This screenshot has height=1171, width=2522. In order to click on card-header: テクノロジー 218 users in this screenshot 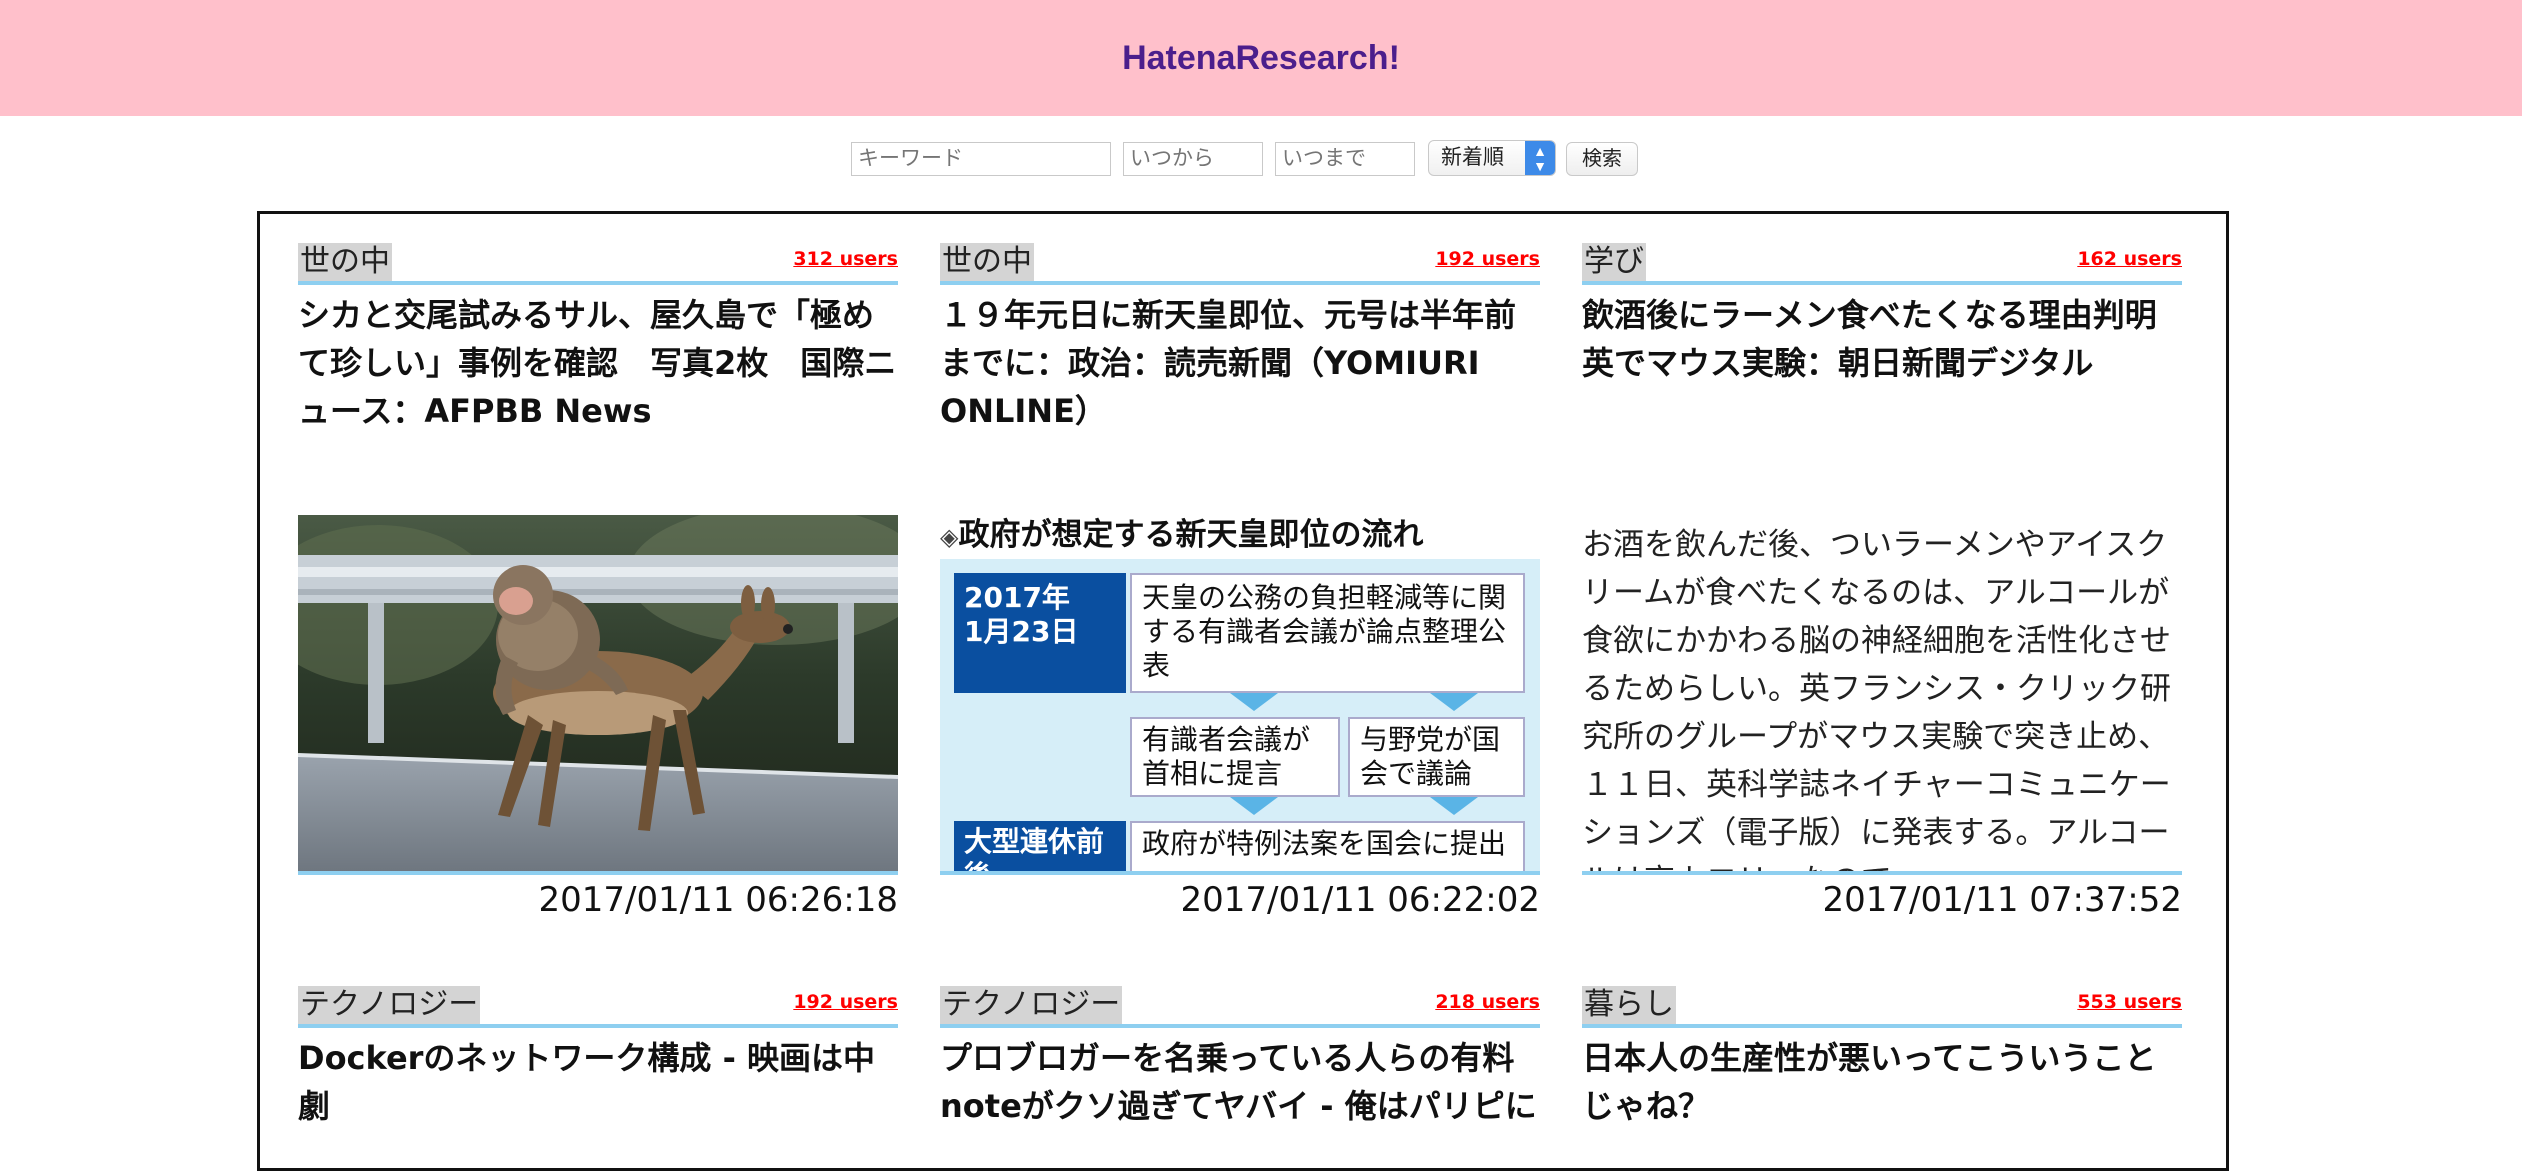, I will do `click(1240, 1007)`.